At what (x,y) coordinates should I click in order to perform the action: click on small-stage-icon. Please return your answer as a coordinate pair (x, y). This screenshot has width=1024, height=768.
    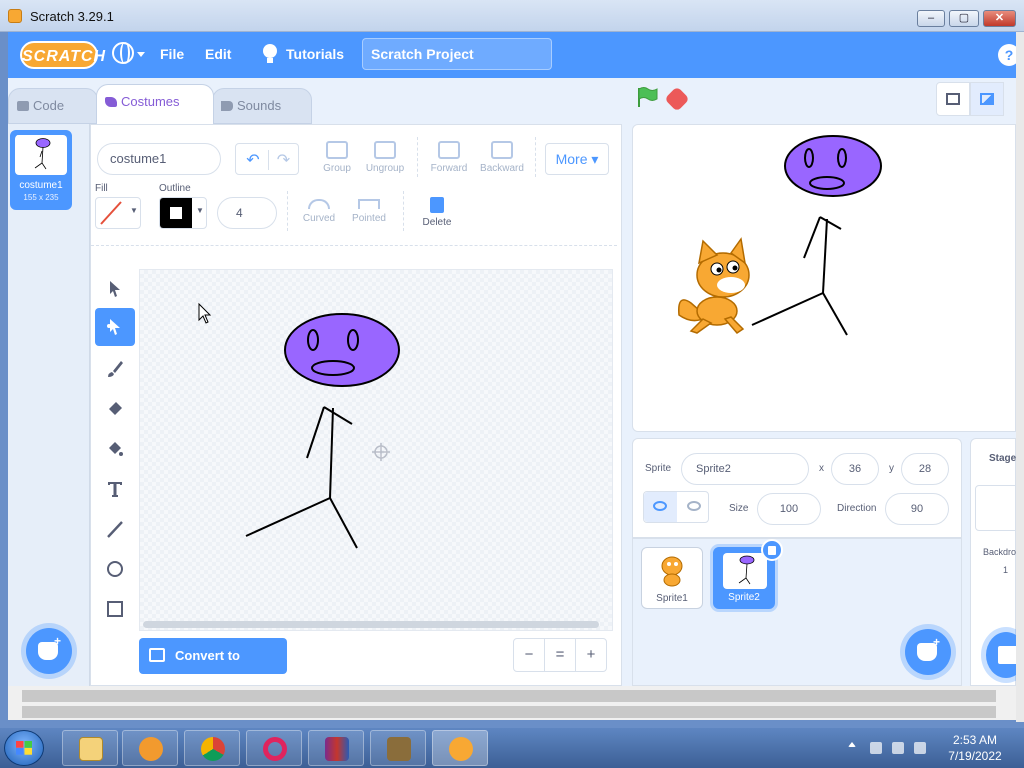
    Looking at the image, I should click on (953, 99).